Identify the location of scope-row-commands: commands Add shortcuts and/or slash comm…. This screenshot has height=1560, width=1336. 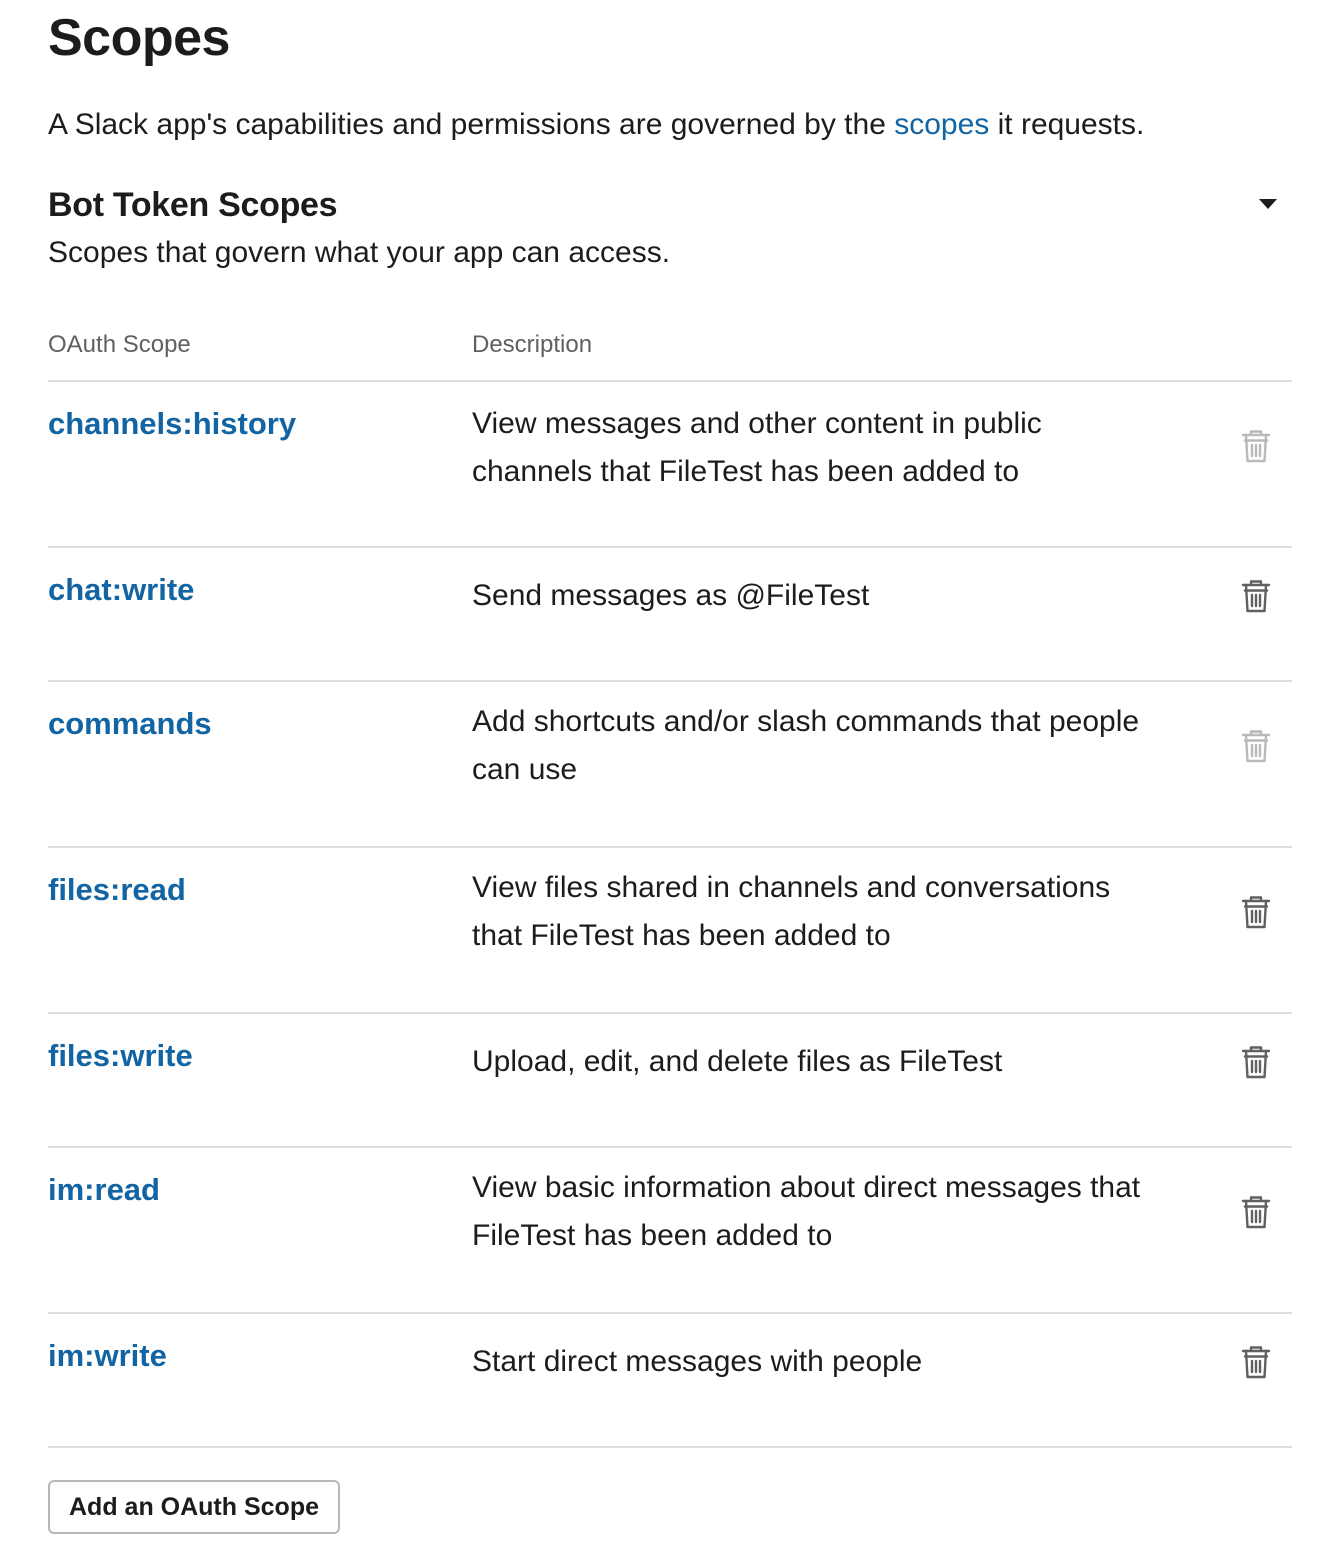
(670, 765).